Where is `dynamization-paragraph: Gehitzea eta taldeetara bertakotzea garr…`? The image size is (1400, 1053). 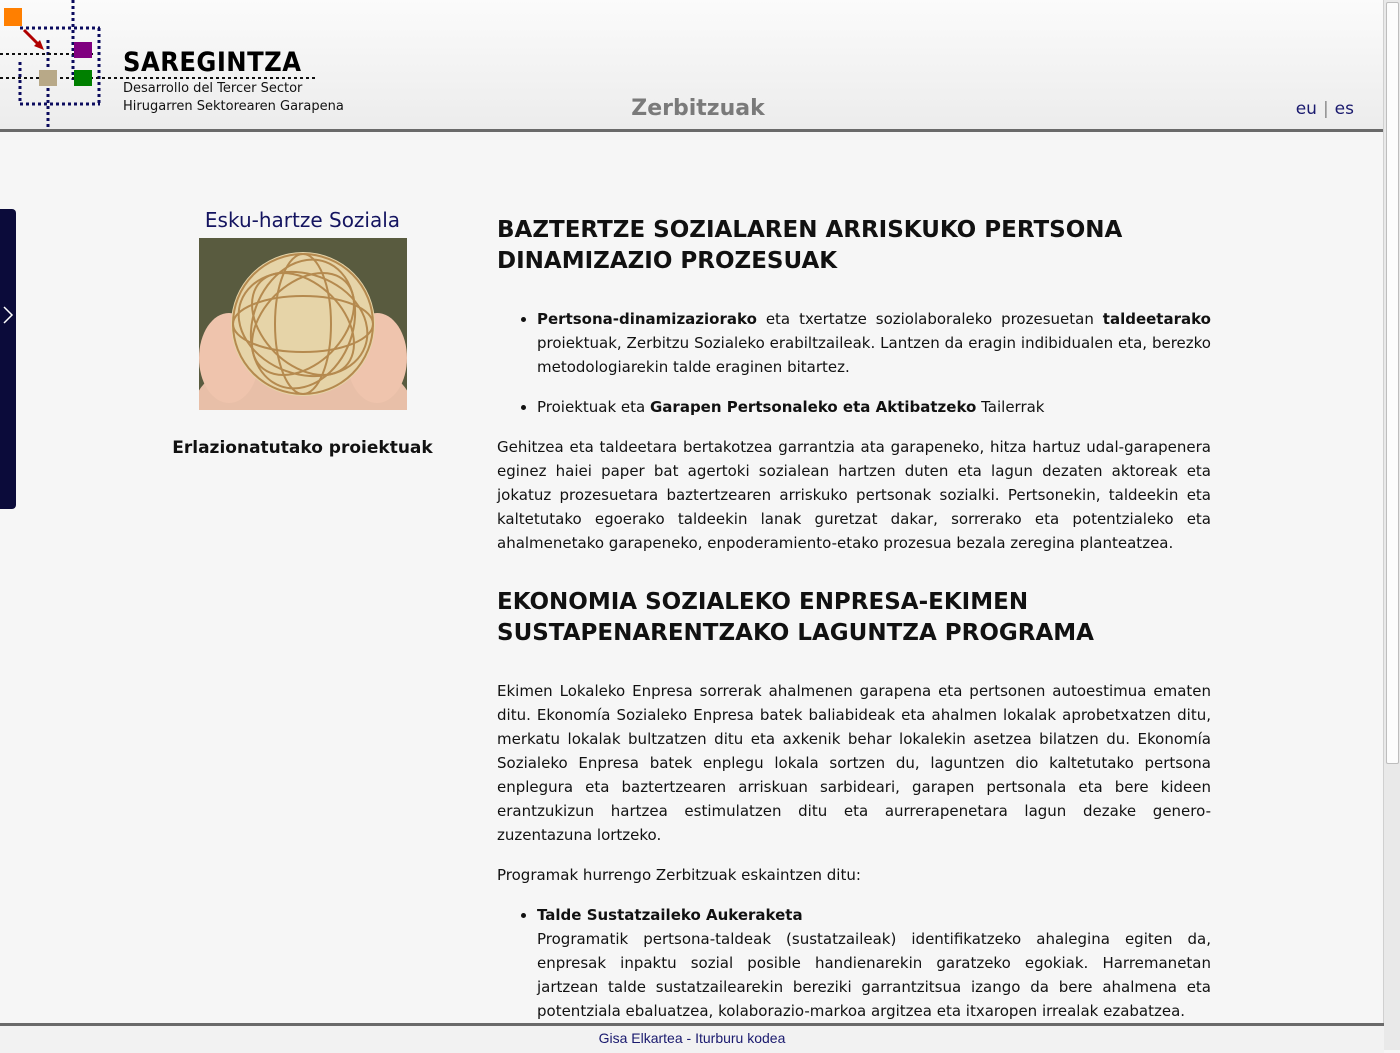
dynamization-paragraph: Gehitzea eta taldeetara bertakotzea garr… is located at coordinates (854, 495).